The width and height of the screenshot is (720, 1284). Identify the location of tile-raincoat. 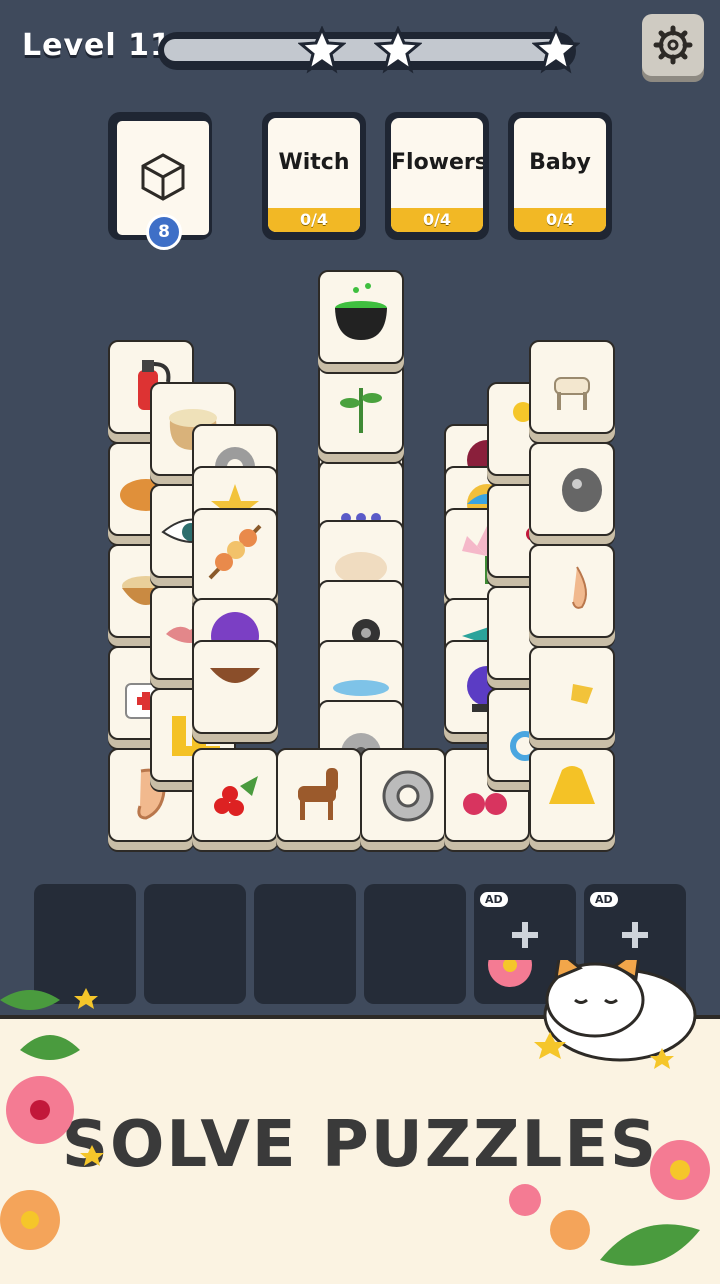
(572, 795).